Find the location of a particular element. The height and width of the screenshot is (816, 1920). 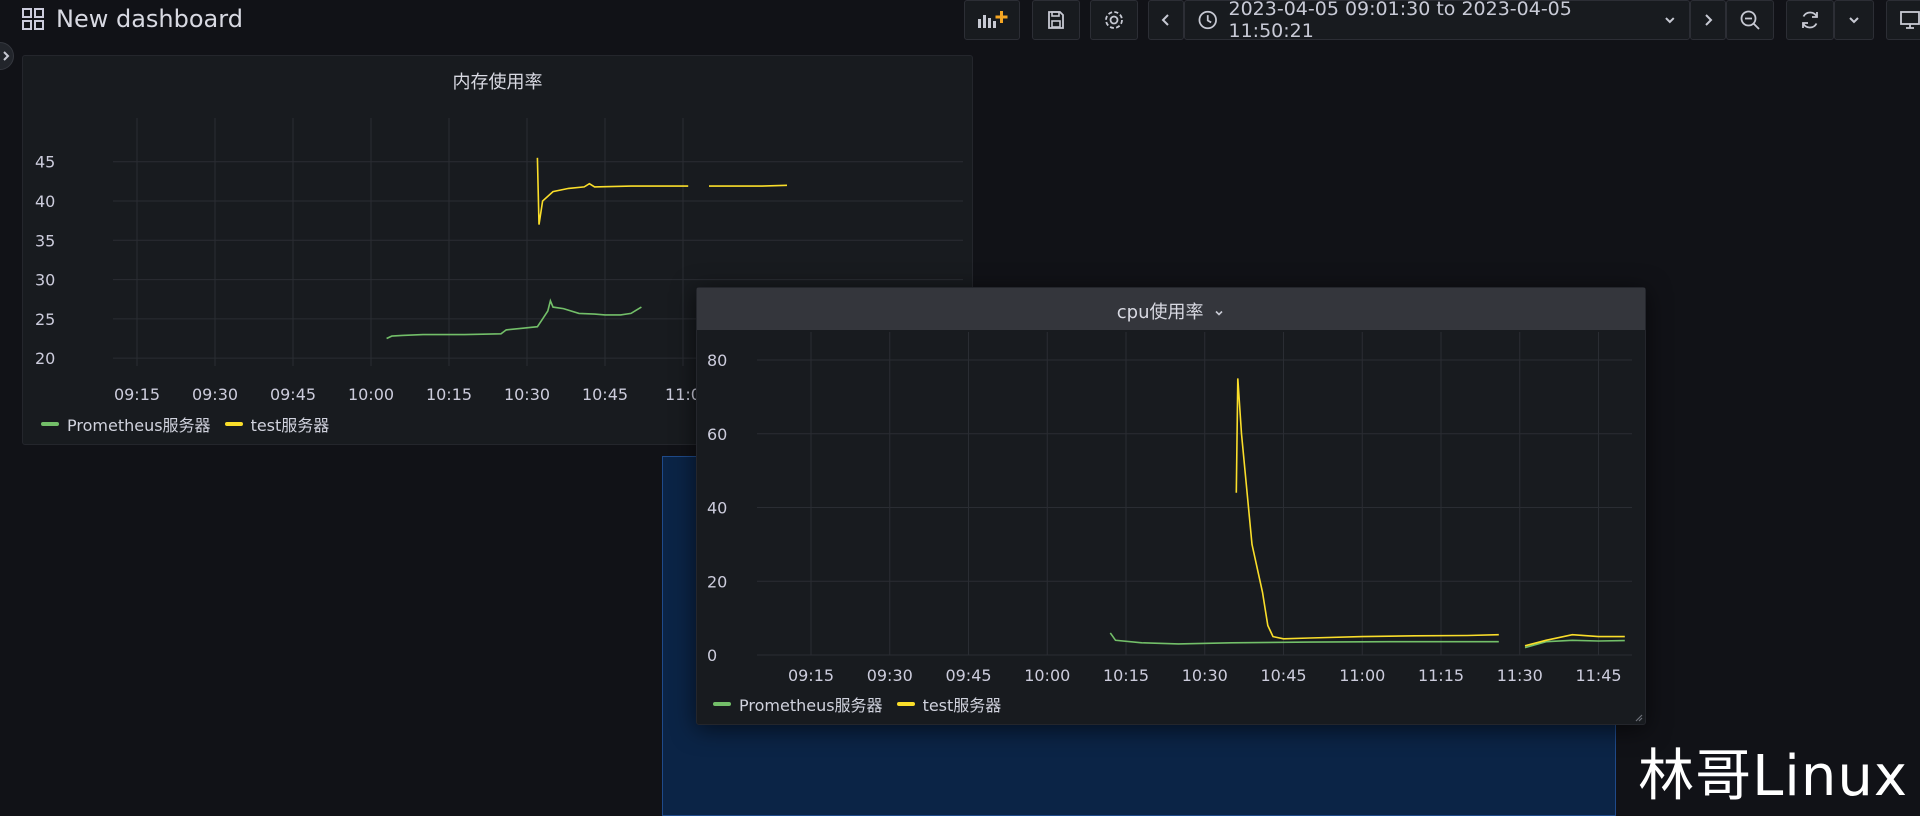

x-tick-label: 11:45 is located at coordinates (1598, 675).